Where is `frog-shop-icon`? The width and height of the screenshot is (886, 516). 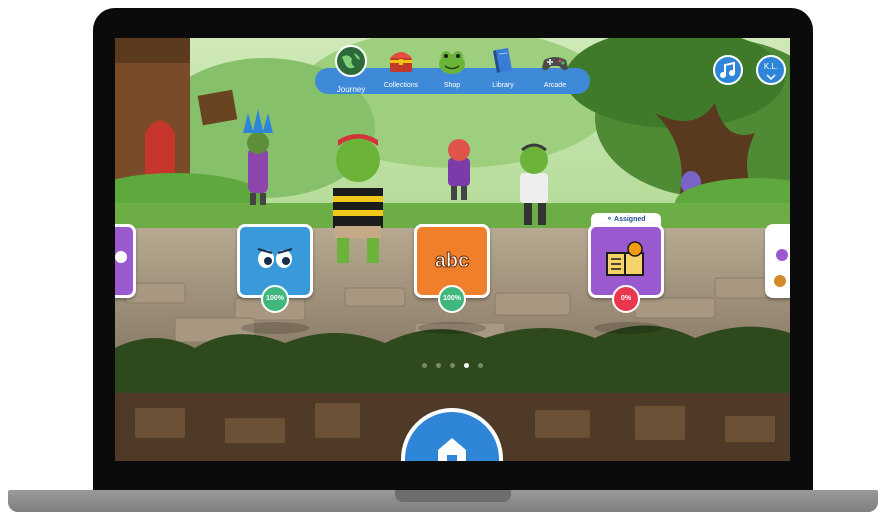 frog-shop-icon is located at coordinates (452, 62).